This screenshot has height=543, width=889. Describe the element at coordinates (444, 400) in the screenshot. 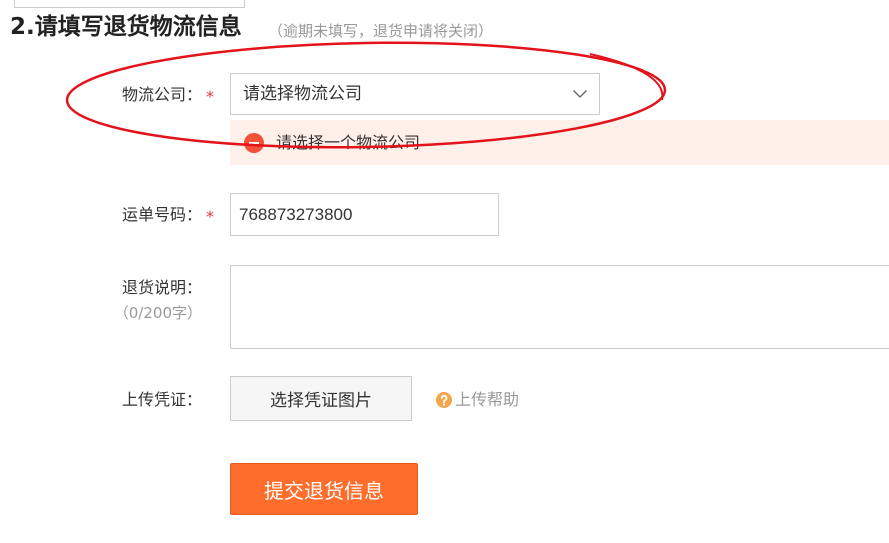

I see `help-icon` at that location.